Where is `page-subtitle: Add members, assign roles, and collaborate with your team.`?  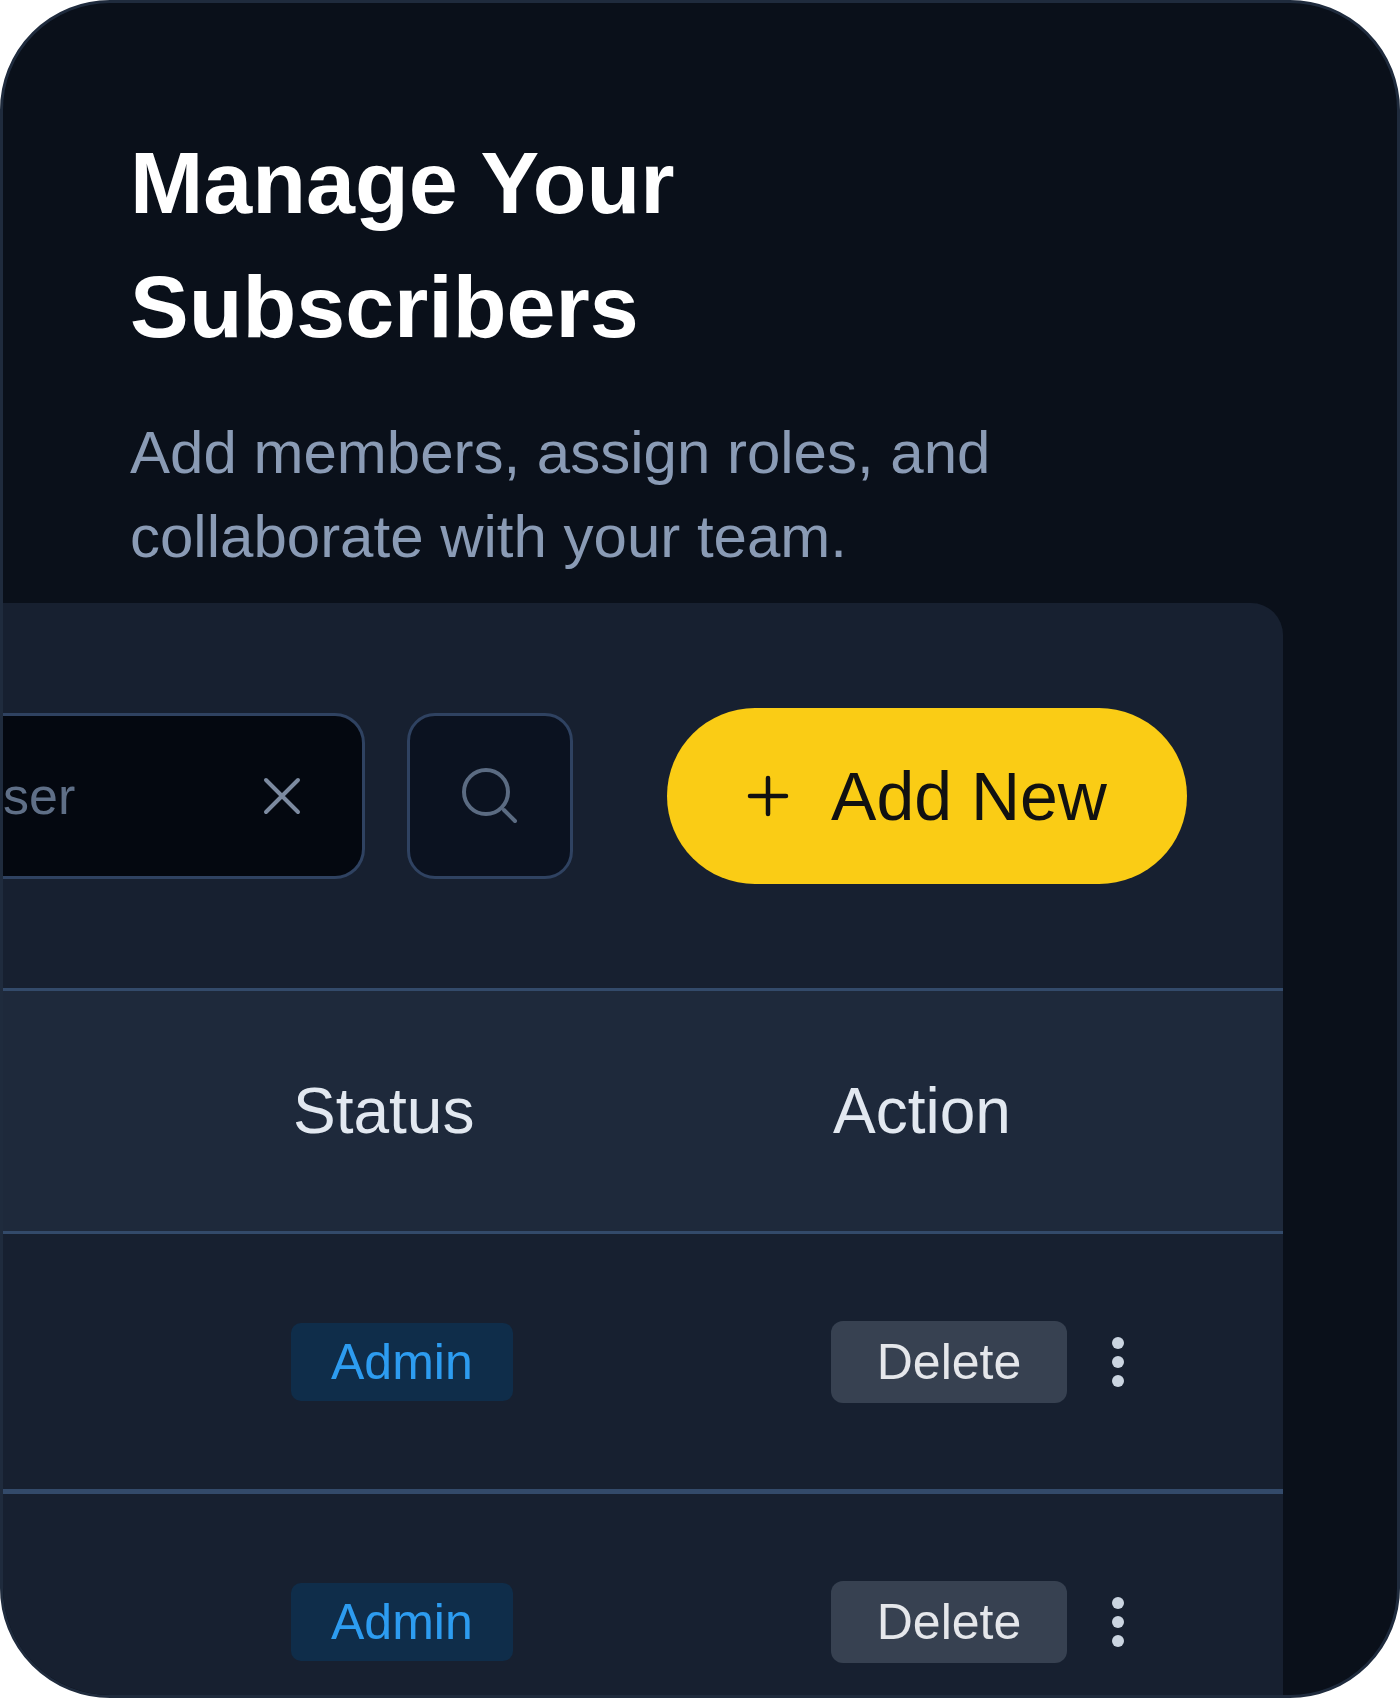
page-subtitle: Add members, assign roles, and collaborate with your team. is located at coordinates (561, 495).